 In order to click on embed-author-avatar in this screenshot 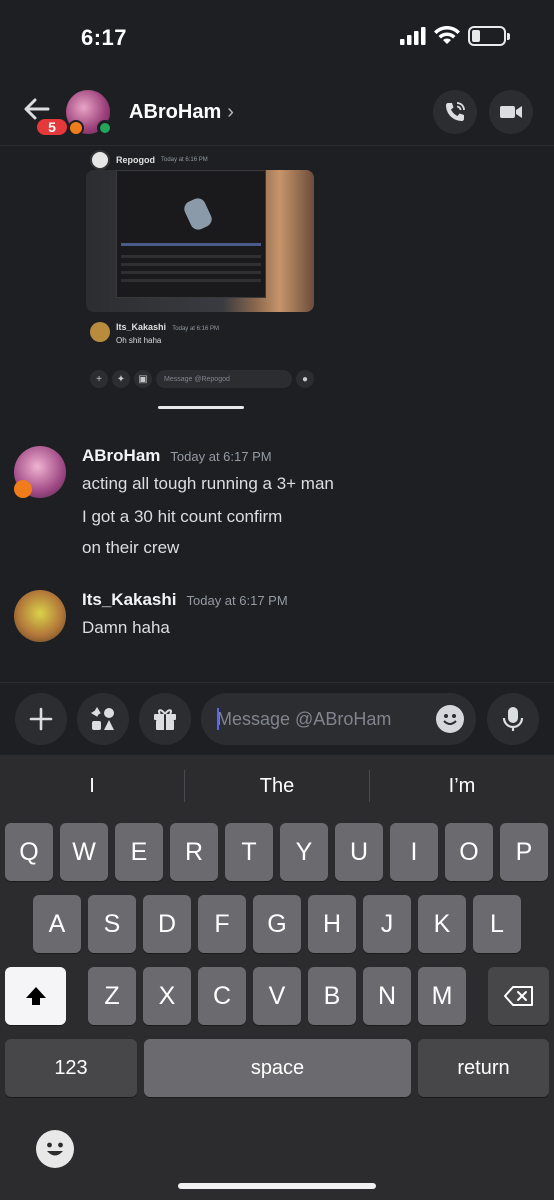, I will do `click(100, 160)`.